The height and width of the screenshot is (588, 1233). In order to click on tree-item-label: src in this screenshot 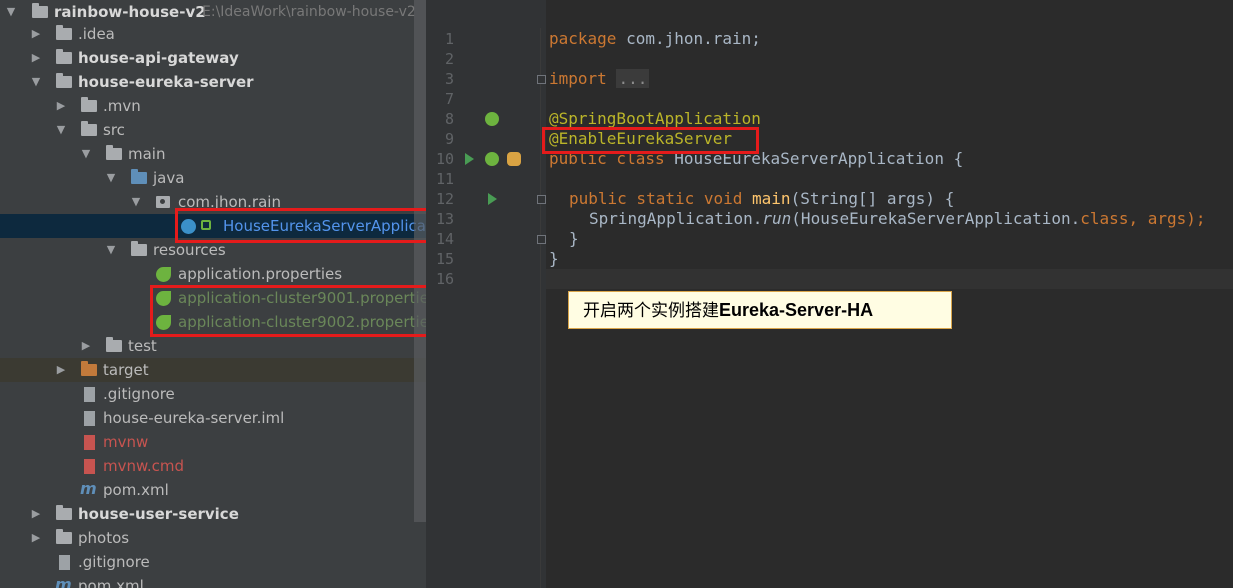, I will do `click(114, 130)`.